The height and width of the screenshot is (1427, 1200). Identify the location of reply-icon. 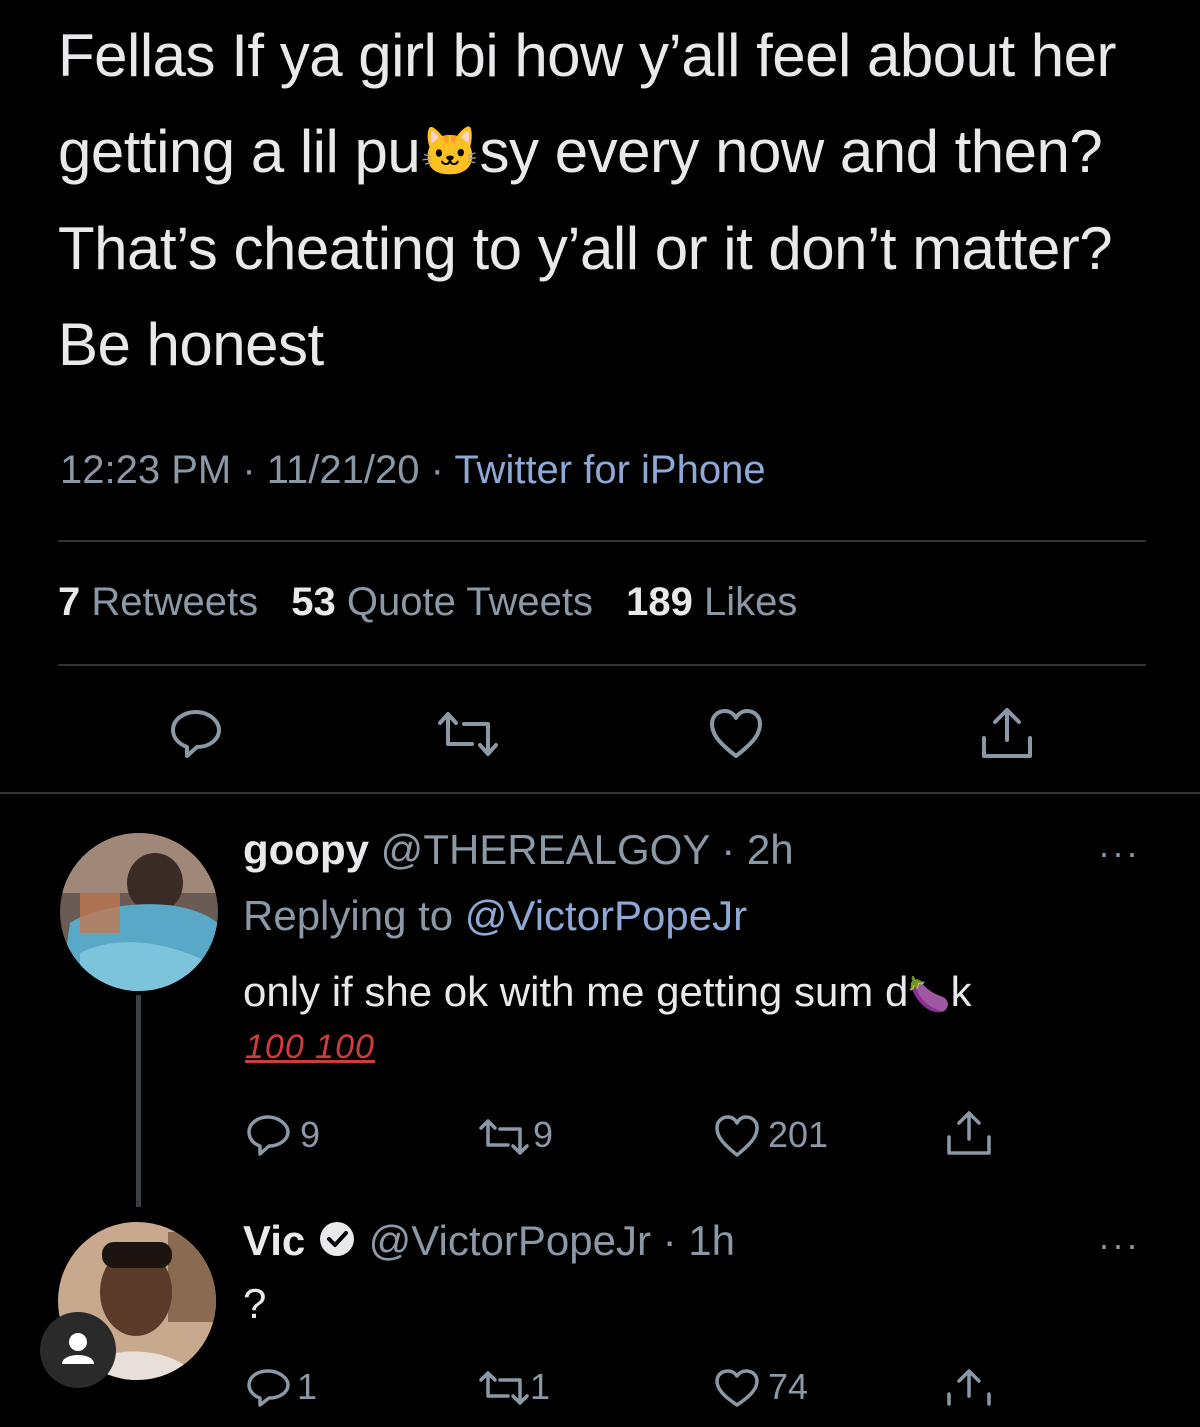
(196, 734).